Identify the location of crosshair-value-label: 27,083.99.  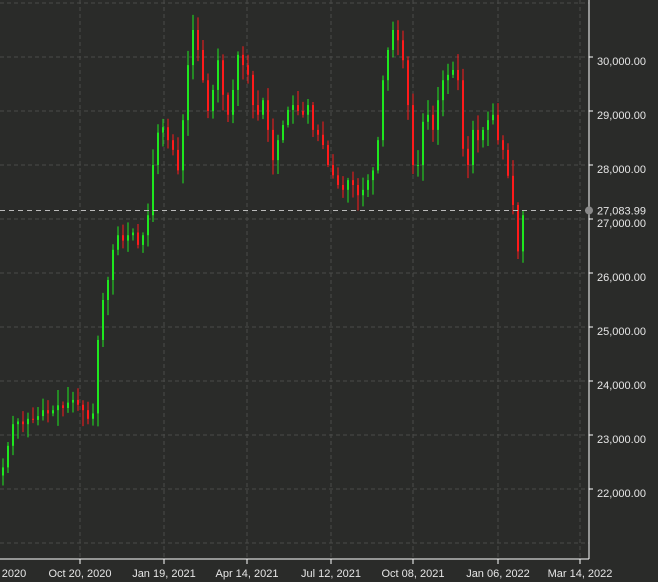
(621, 211).